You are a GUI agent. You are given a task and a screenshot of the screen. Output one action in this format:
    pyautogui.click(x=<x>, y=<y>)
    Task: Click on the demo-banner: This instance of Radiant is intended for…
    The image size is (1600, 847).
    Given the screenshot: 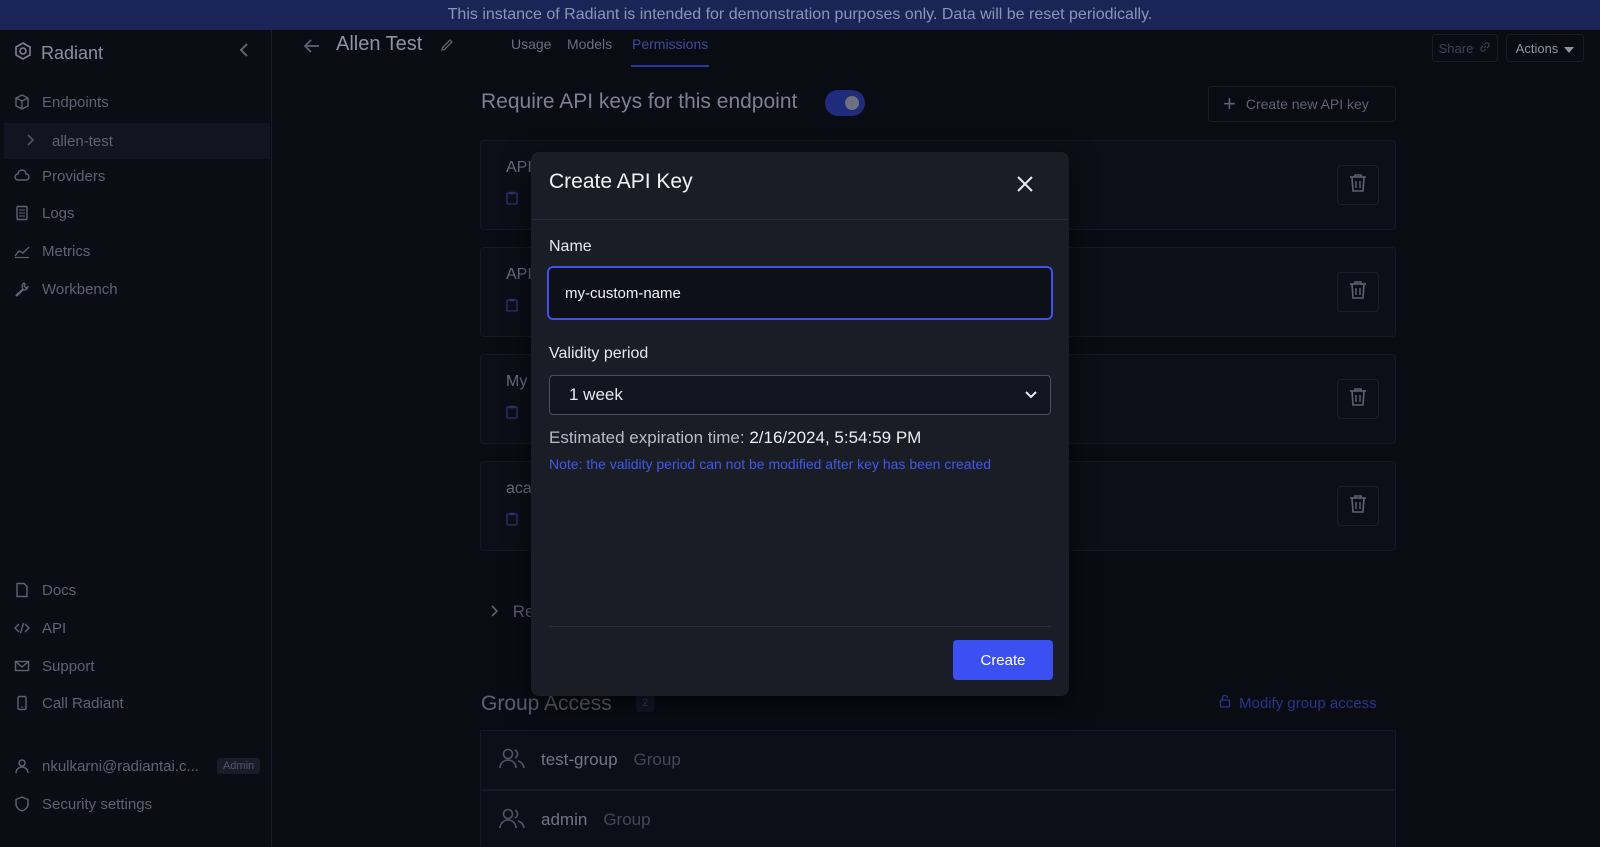 What is the action you would take?
    pyautogui.click(x=800, y=15)
    